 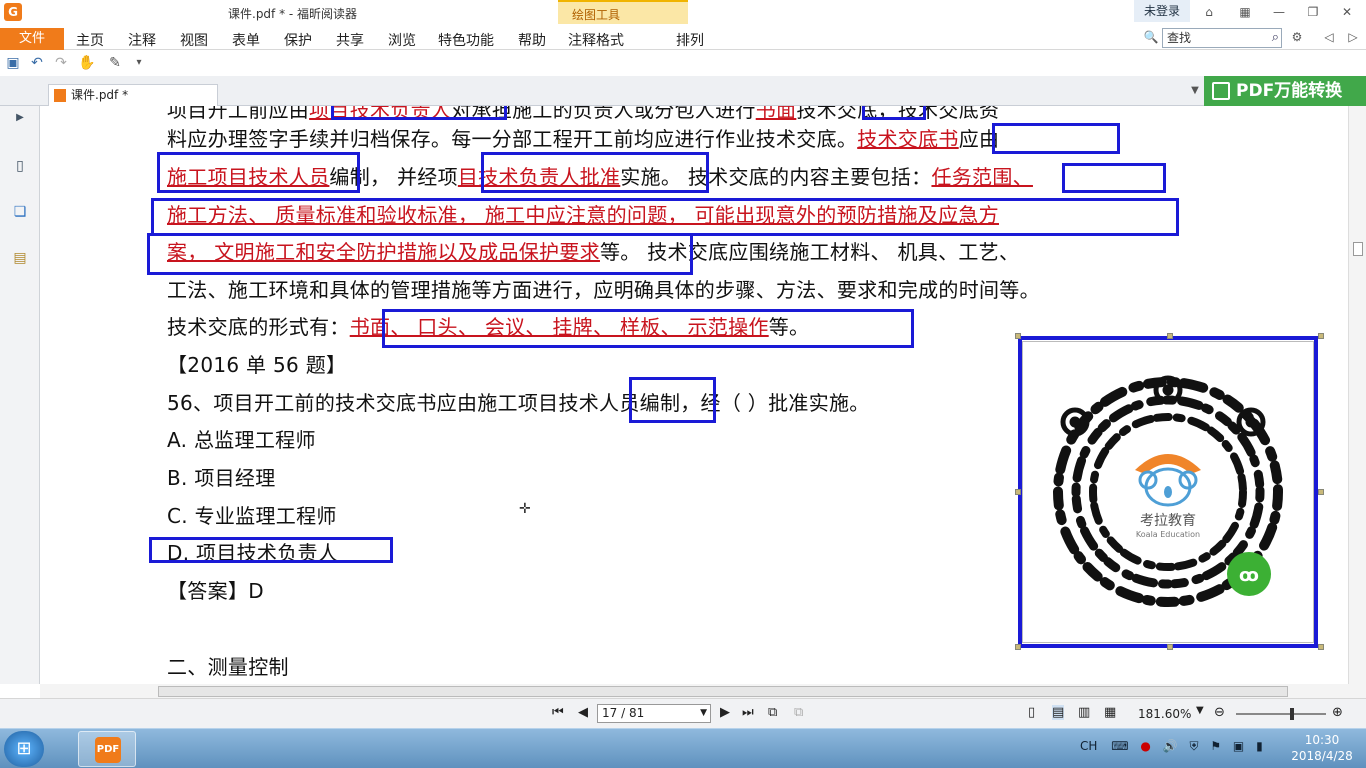 What do you see at coordinates (20, 123) in the screenshot?
I see `expand-panel-icon: ▶` at bounding box center [20, 123].